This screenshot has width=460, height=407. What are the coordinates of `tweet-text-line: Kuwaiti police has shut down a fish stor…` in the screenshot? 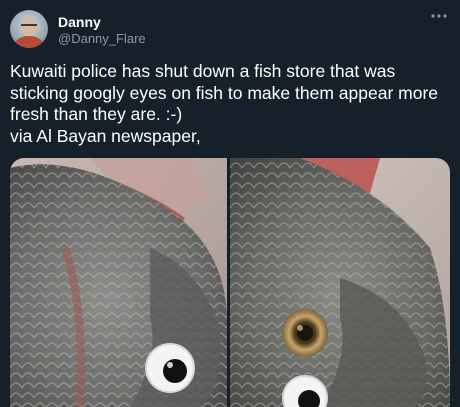 It's located at (203, 71).